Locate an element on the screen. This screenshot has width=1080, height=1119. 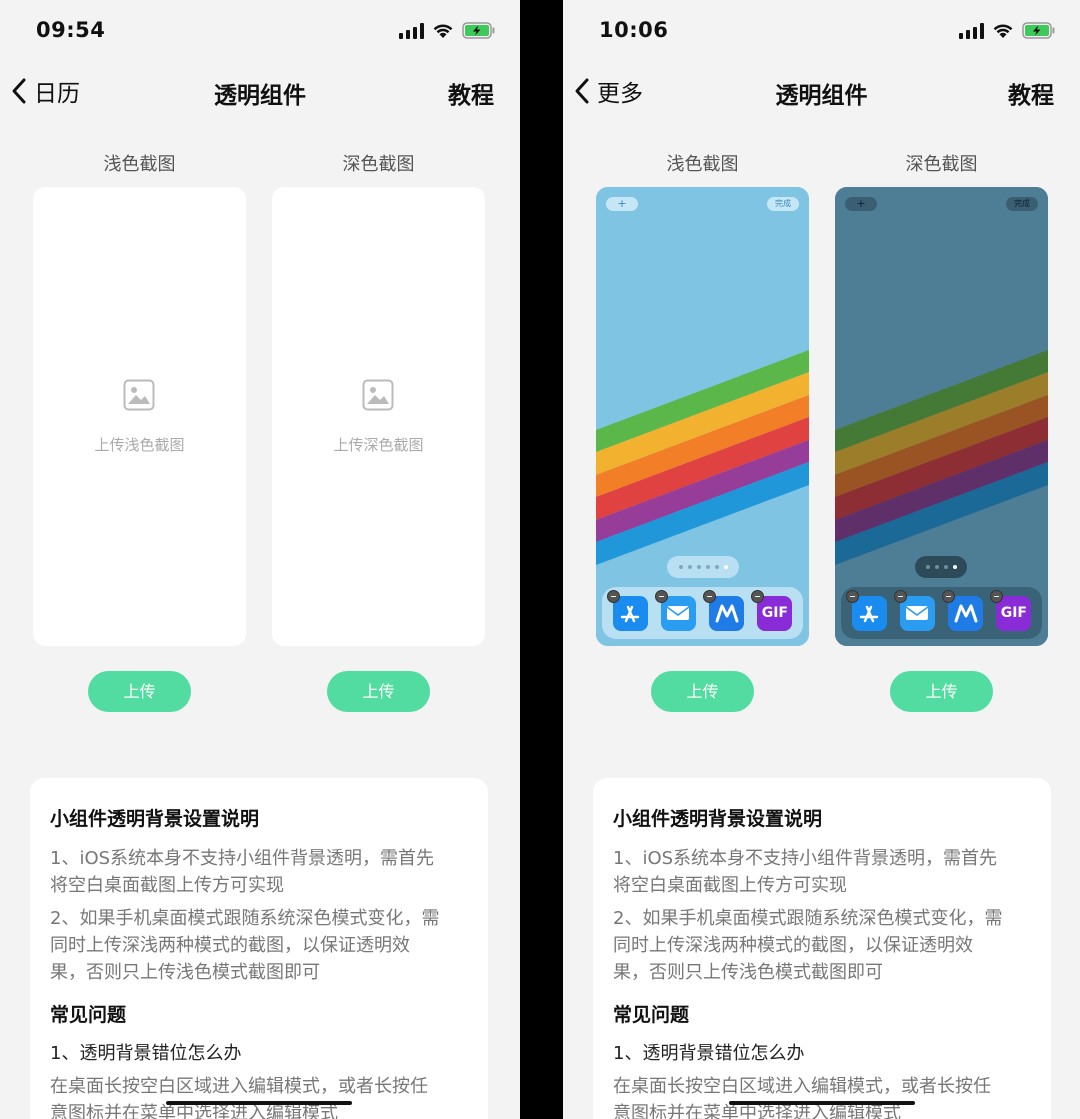
light-screenshot-preview: + 完成 GIF is located at coordinates (702, 416).